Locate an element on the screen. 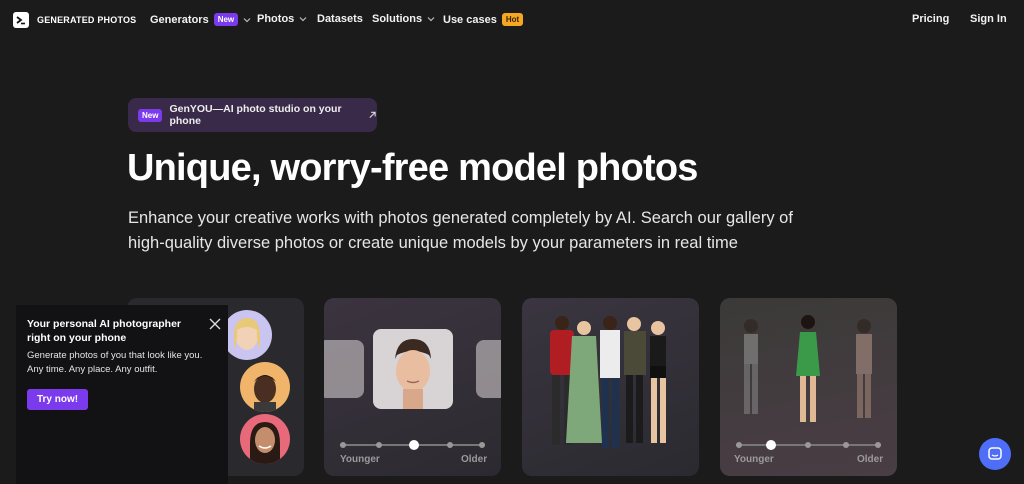  nav-solutions: Solutions is located at coordinates (403, 19).